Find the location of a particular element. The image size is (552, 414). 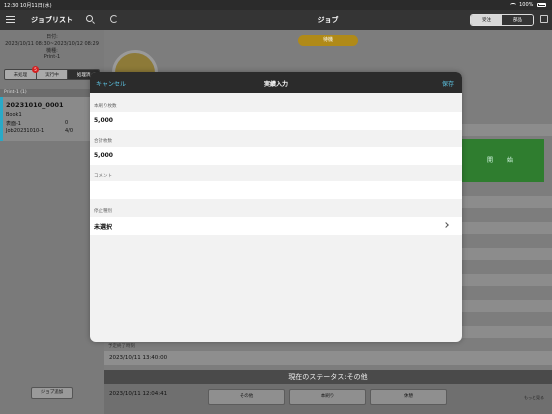

wifi-icon is located at coordinates (512, 4).